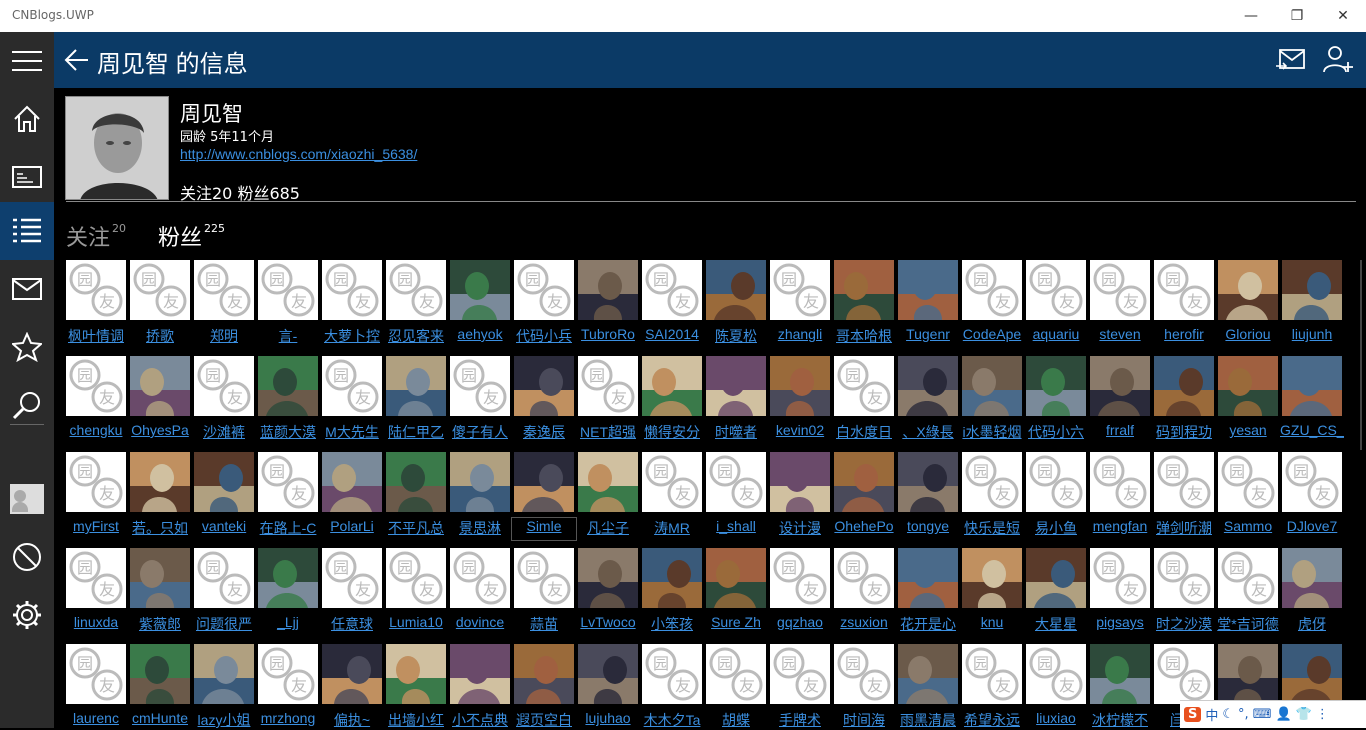 The image size is (1366, 730). What do you see at coordinates (801, 402) in the screenshot?
I see `follower-item: kevin02` at bounding box center [801, 402].